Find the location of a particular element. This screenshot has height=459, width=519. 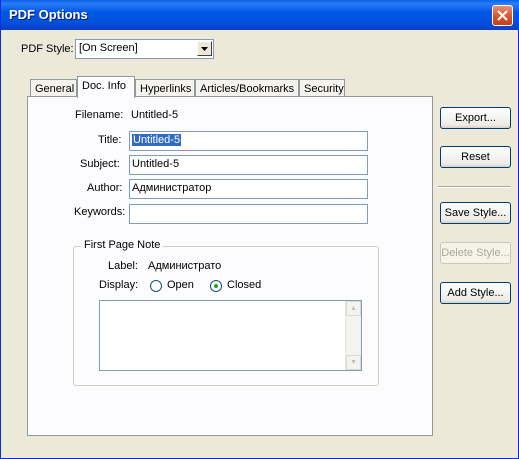

closed-radio is located at coordinates (216, 286).